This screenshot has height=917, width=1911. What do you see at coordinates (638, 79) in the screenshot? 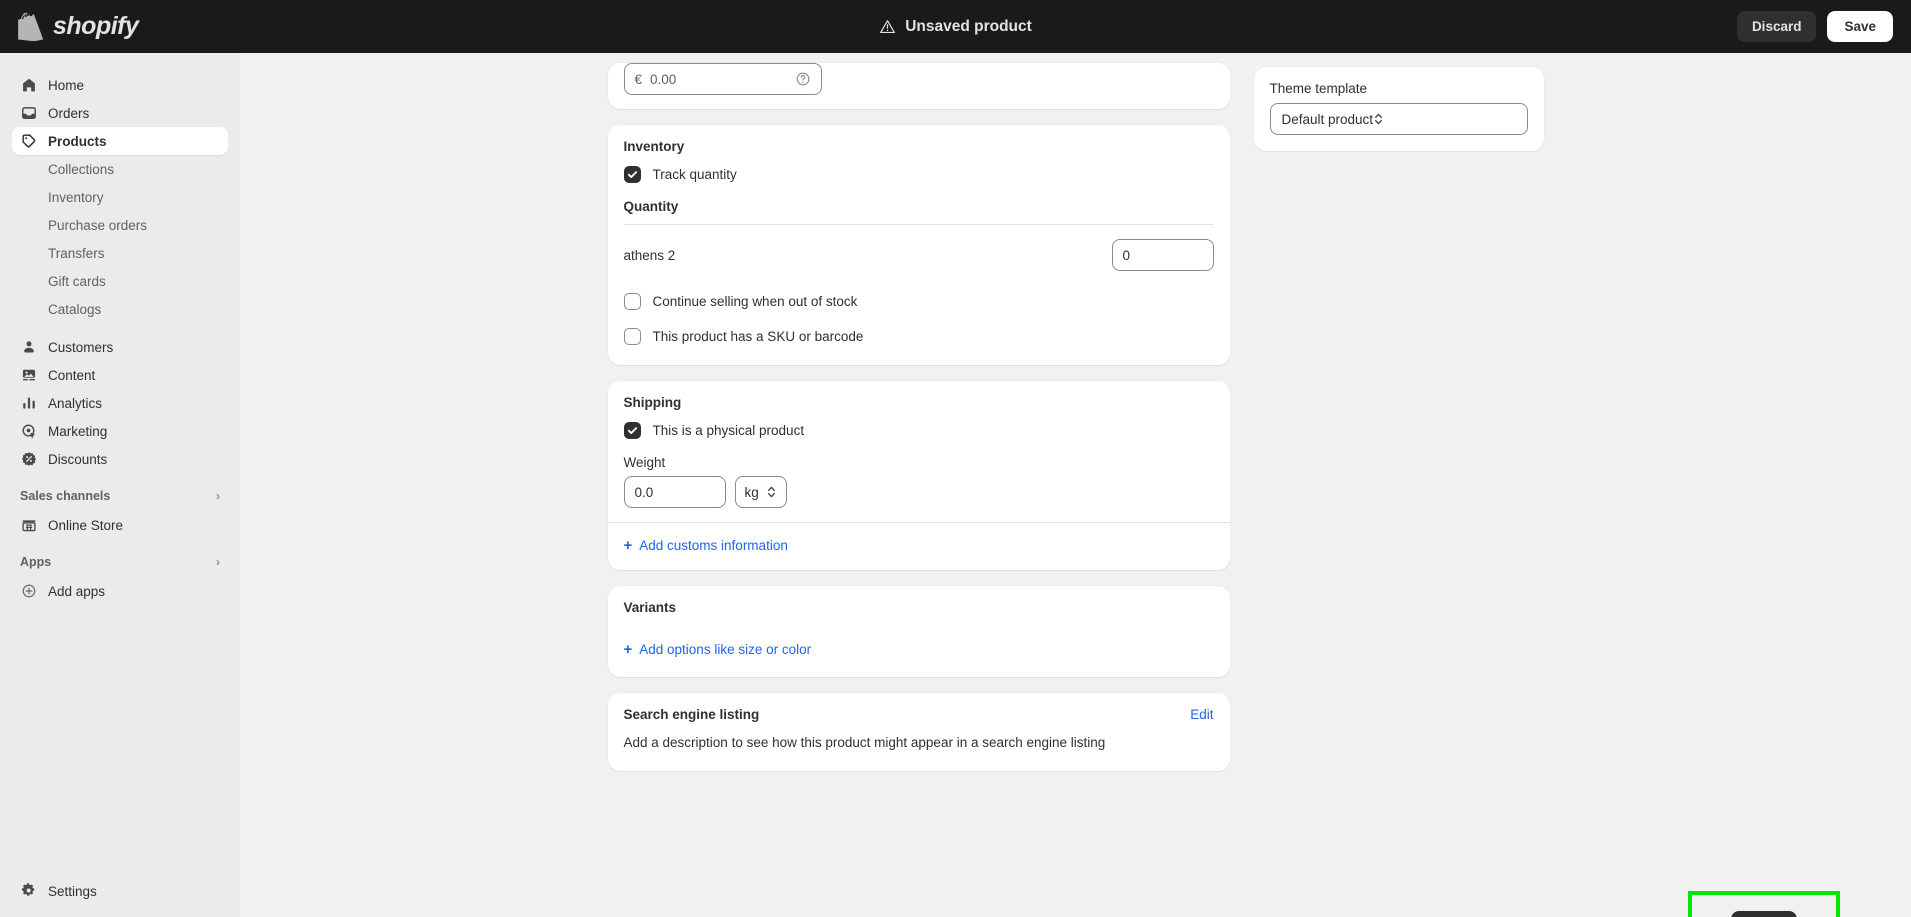
I see `currency-symbol: €` at bounding box center [638, 79].